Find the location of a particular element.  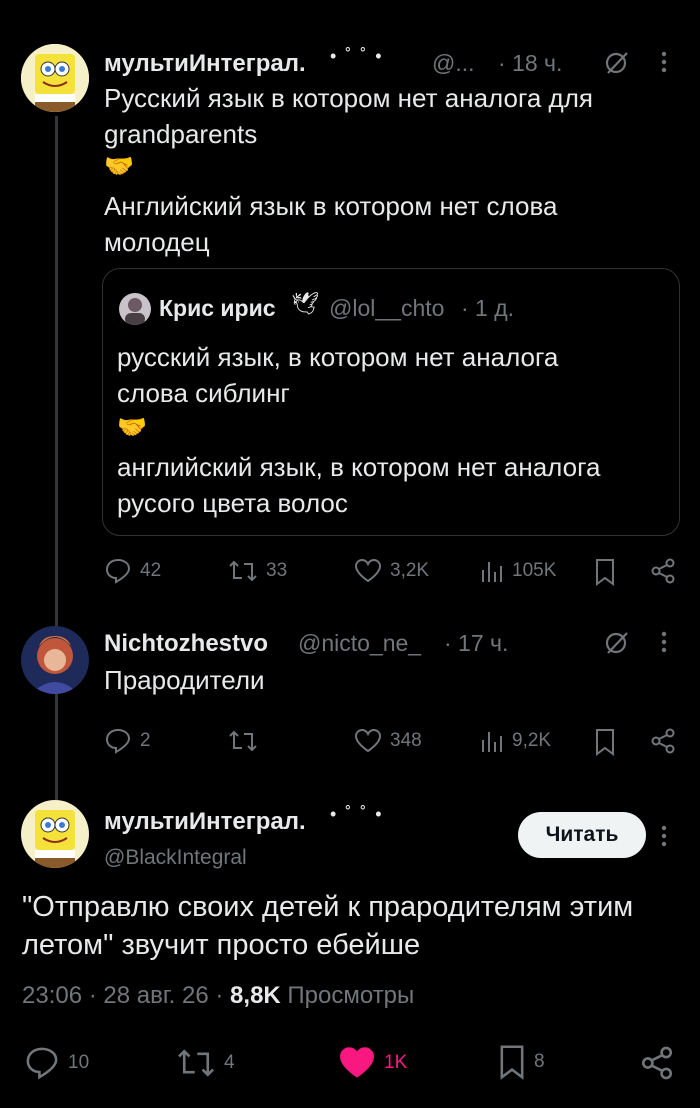

reply-button: 10 is located at coordinates (56, 1063).